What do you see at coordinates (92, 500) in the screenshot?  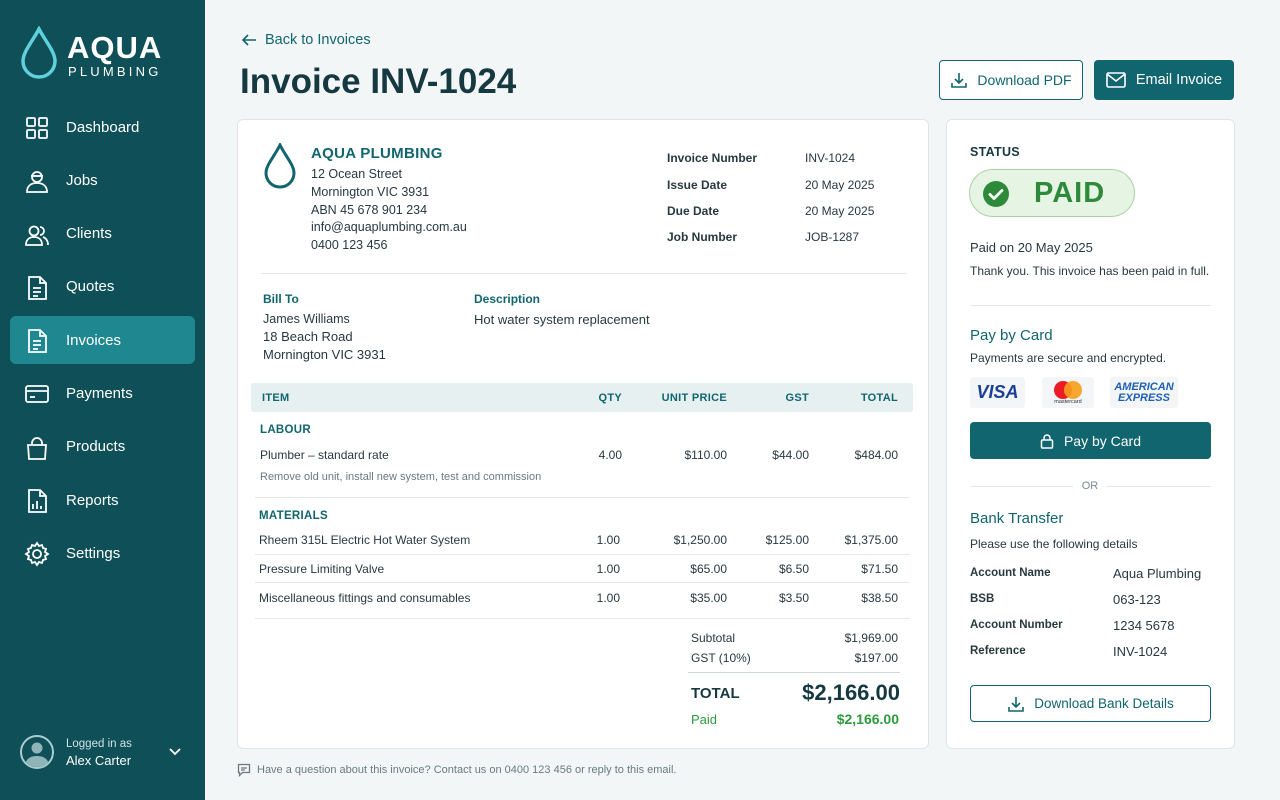 I see `sidebar-item-label: Reports` at bounding box center [92, 500].